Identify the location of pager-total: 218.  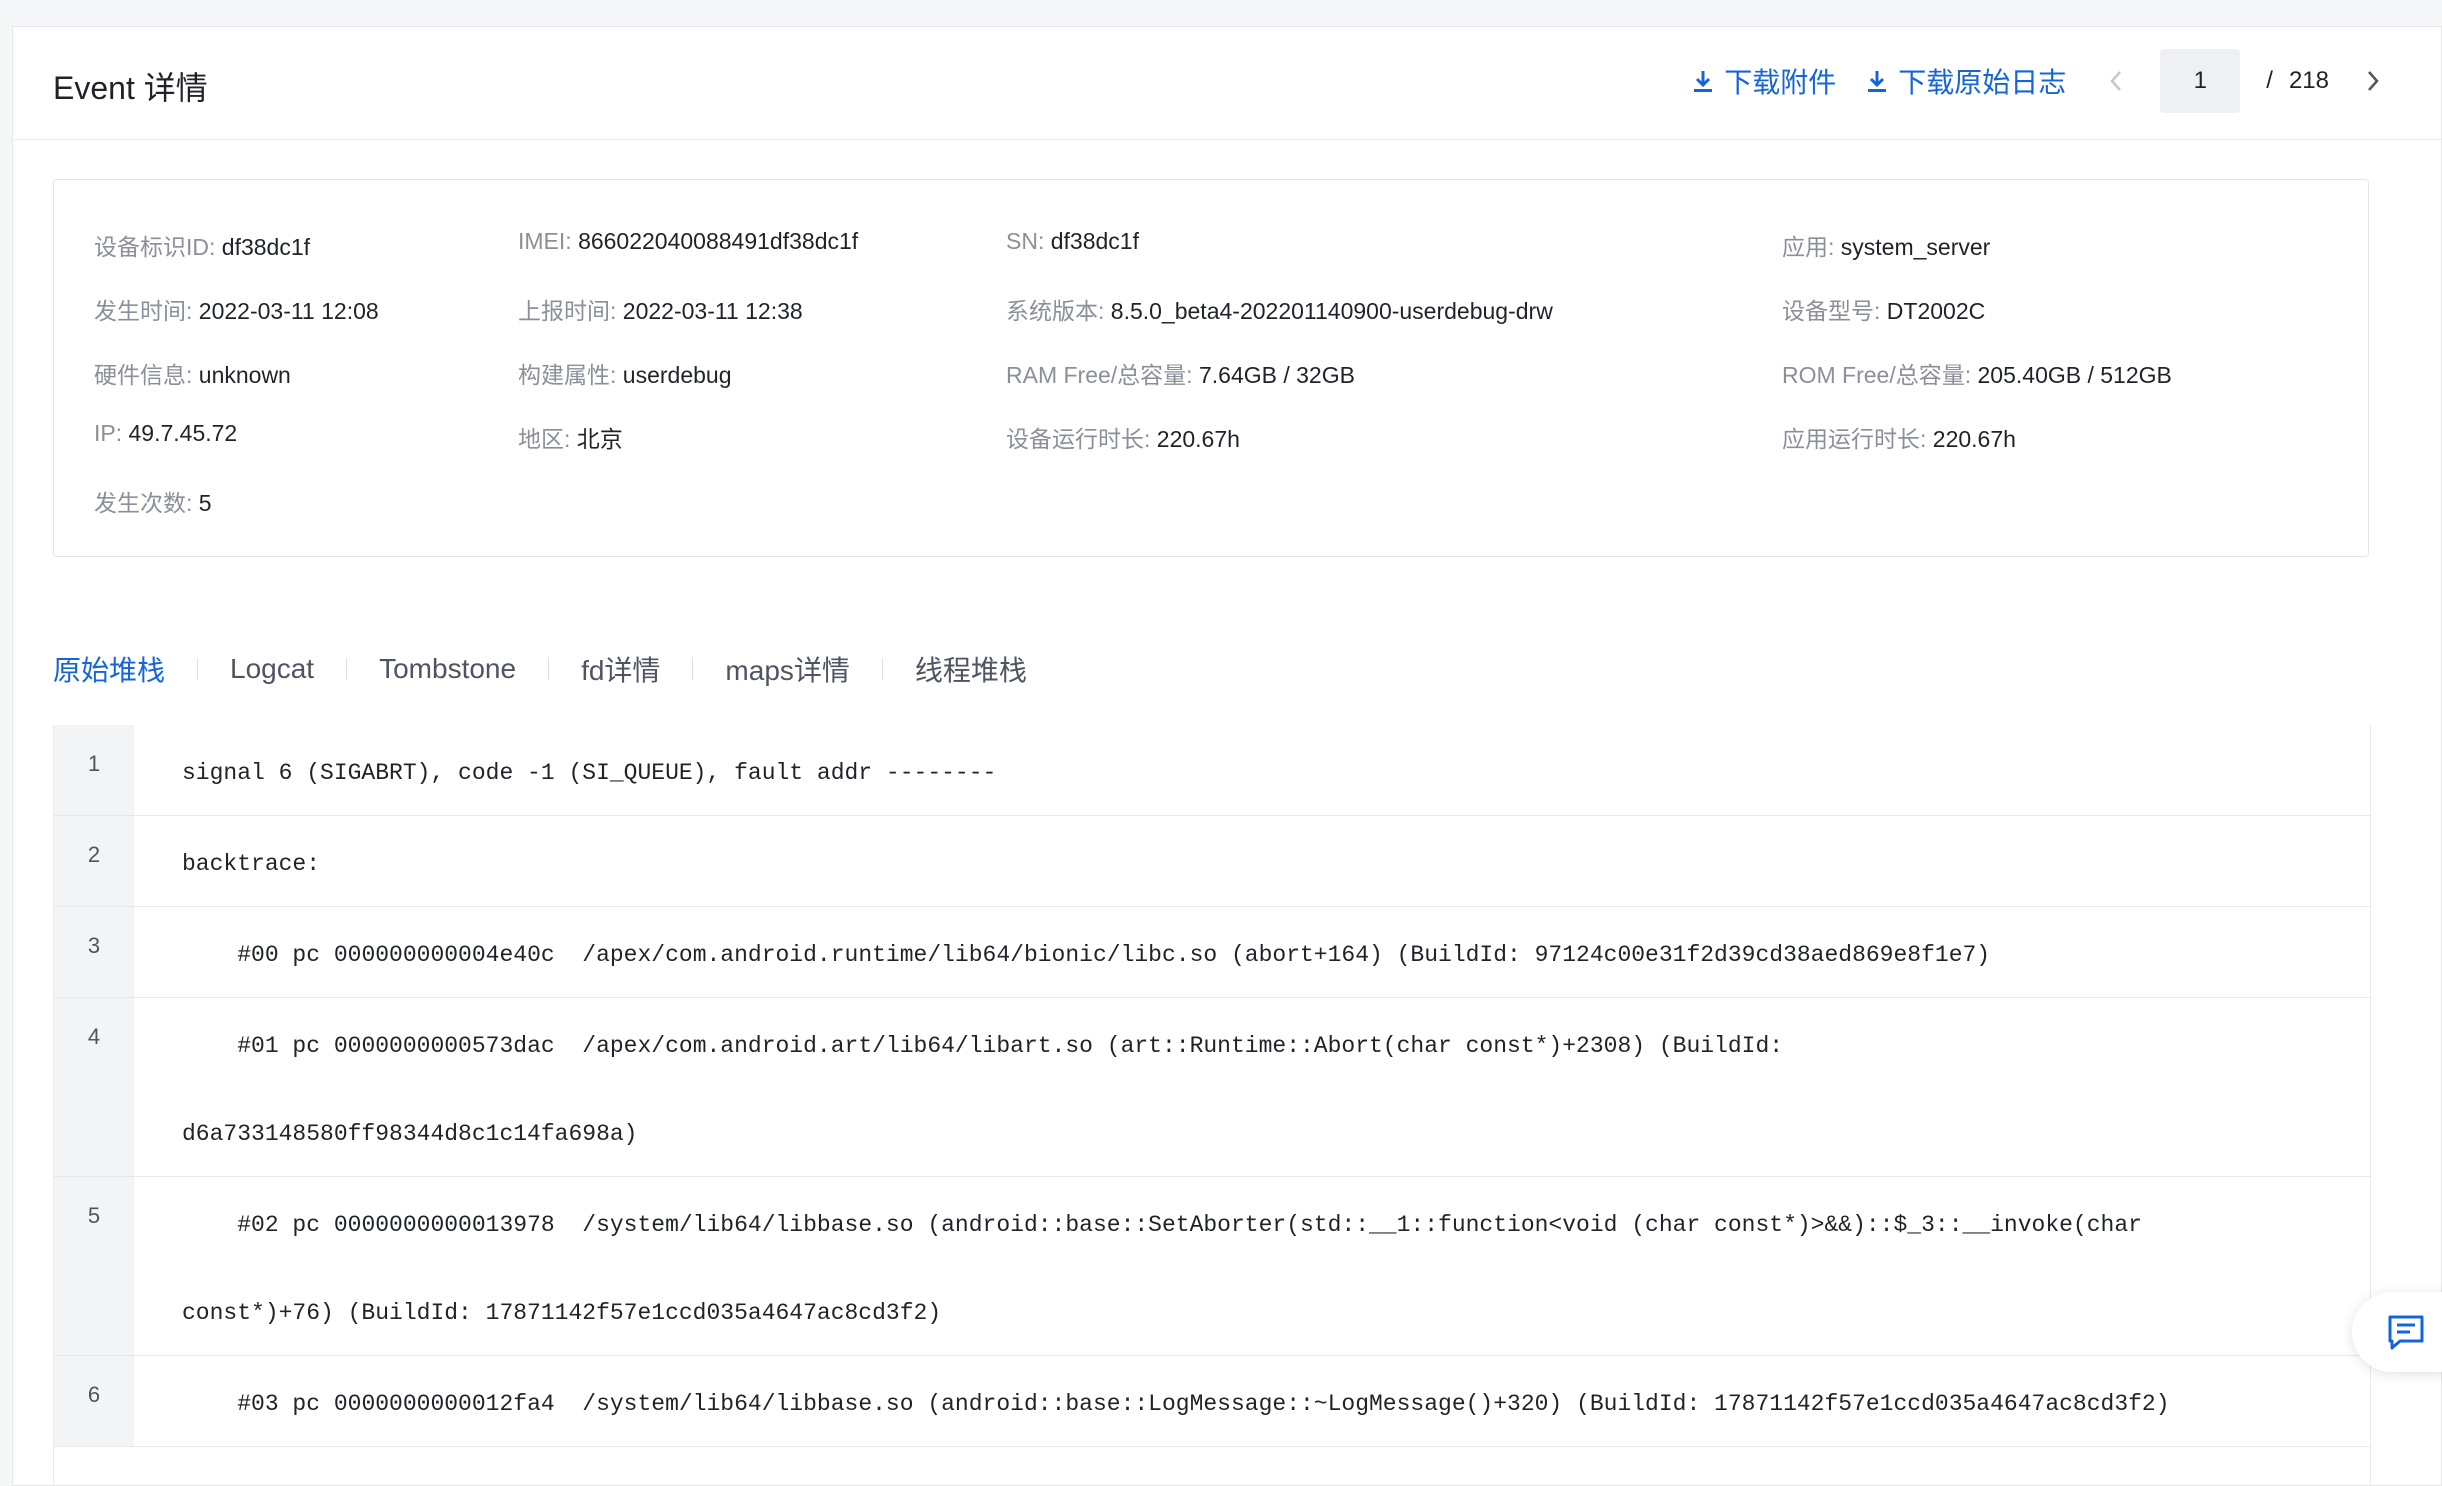
(2308, 80).